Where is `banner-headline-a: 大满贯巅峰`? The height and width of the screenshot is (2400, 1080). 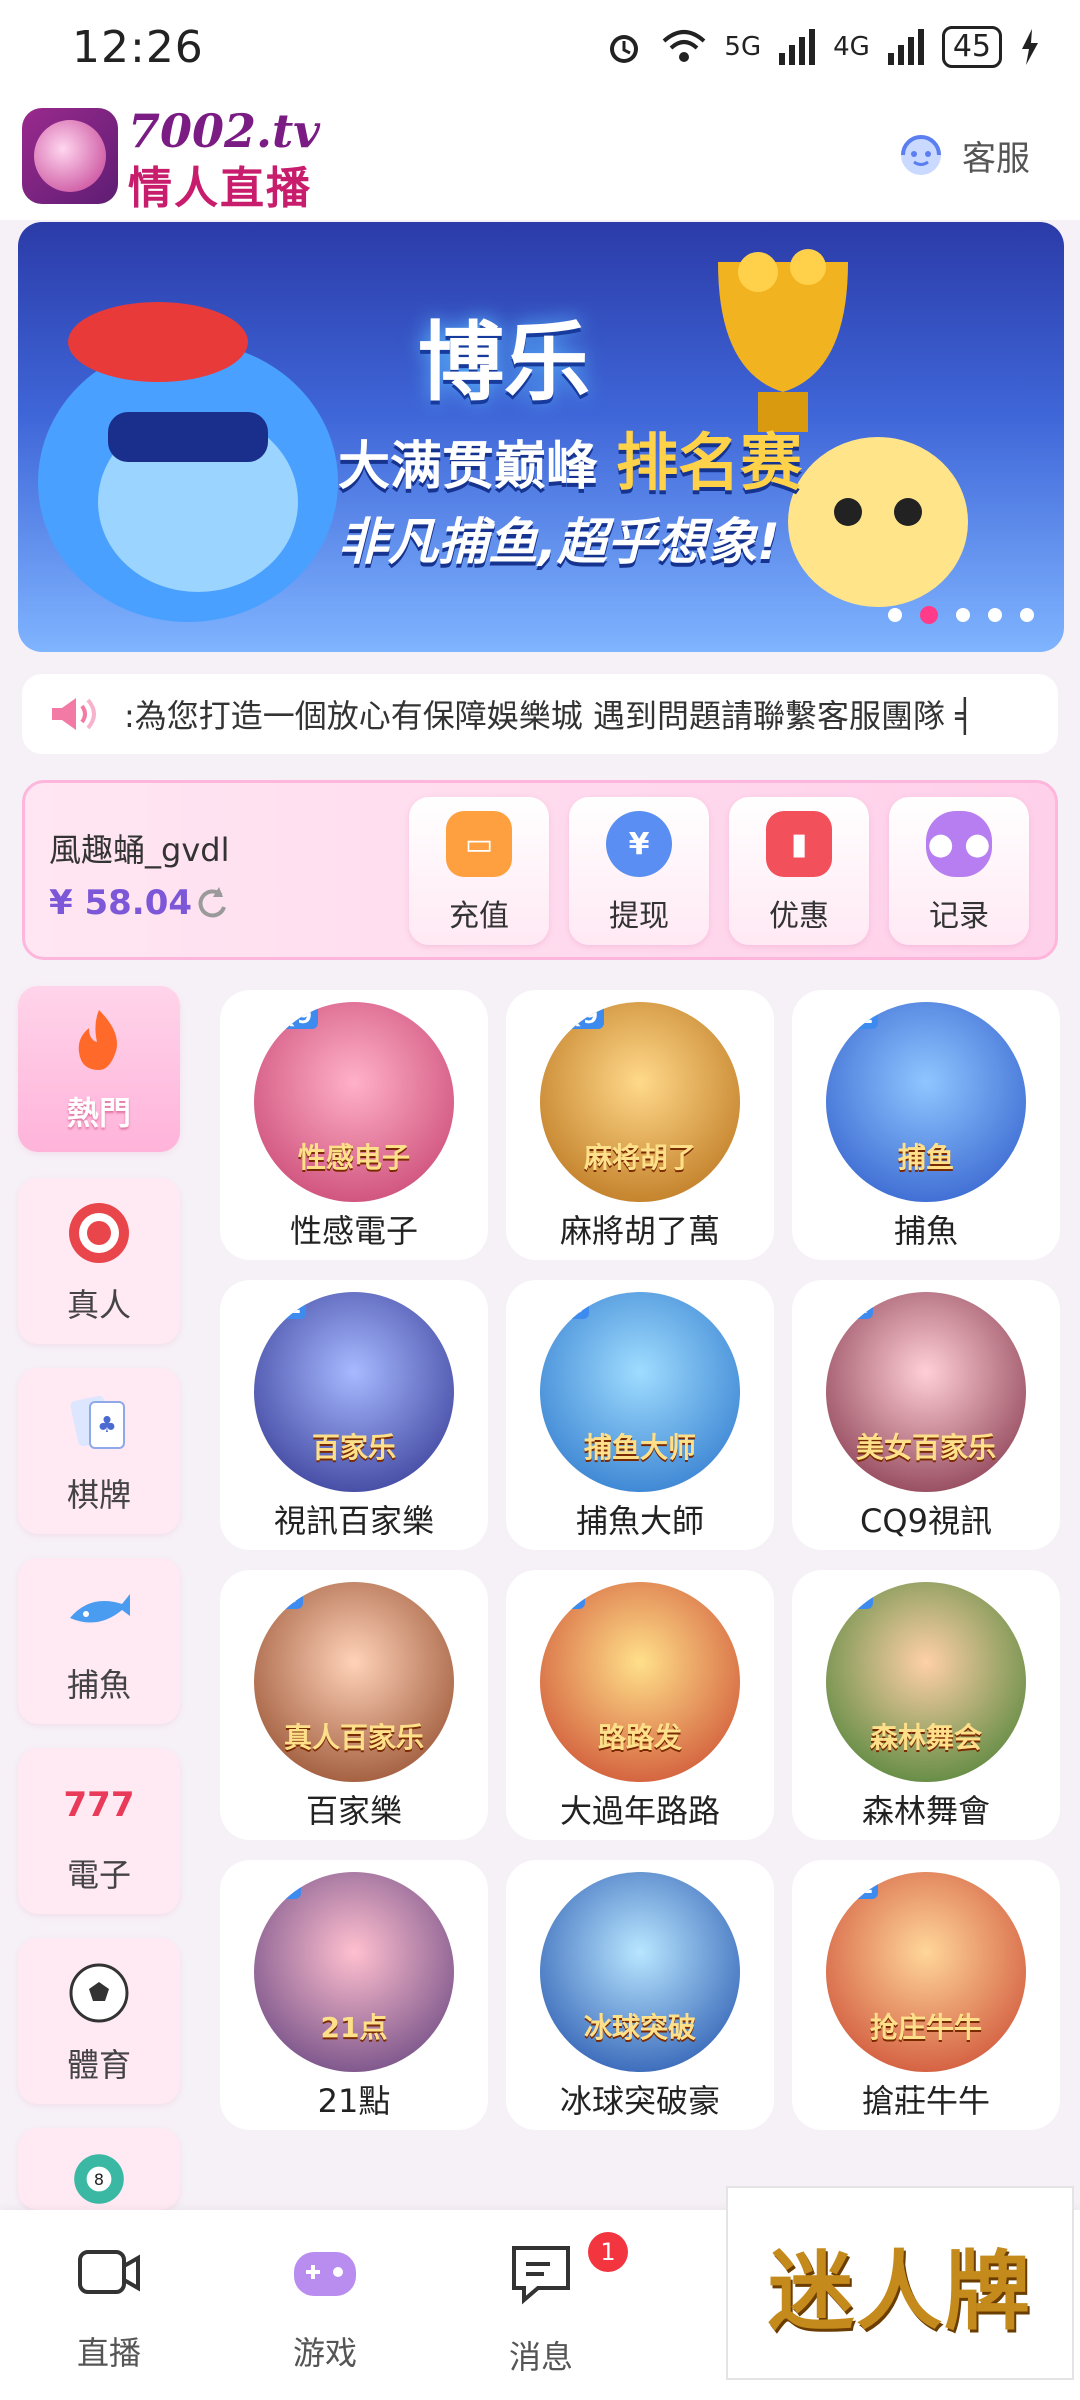 banner-headline-a: 大满贯巅峰 is located at coordinates (468, 467).